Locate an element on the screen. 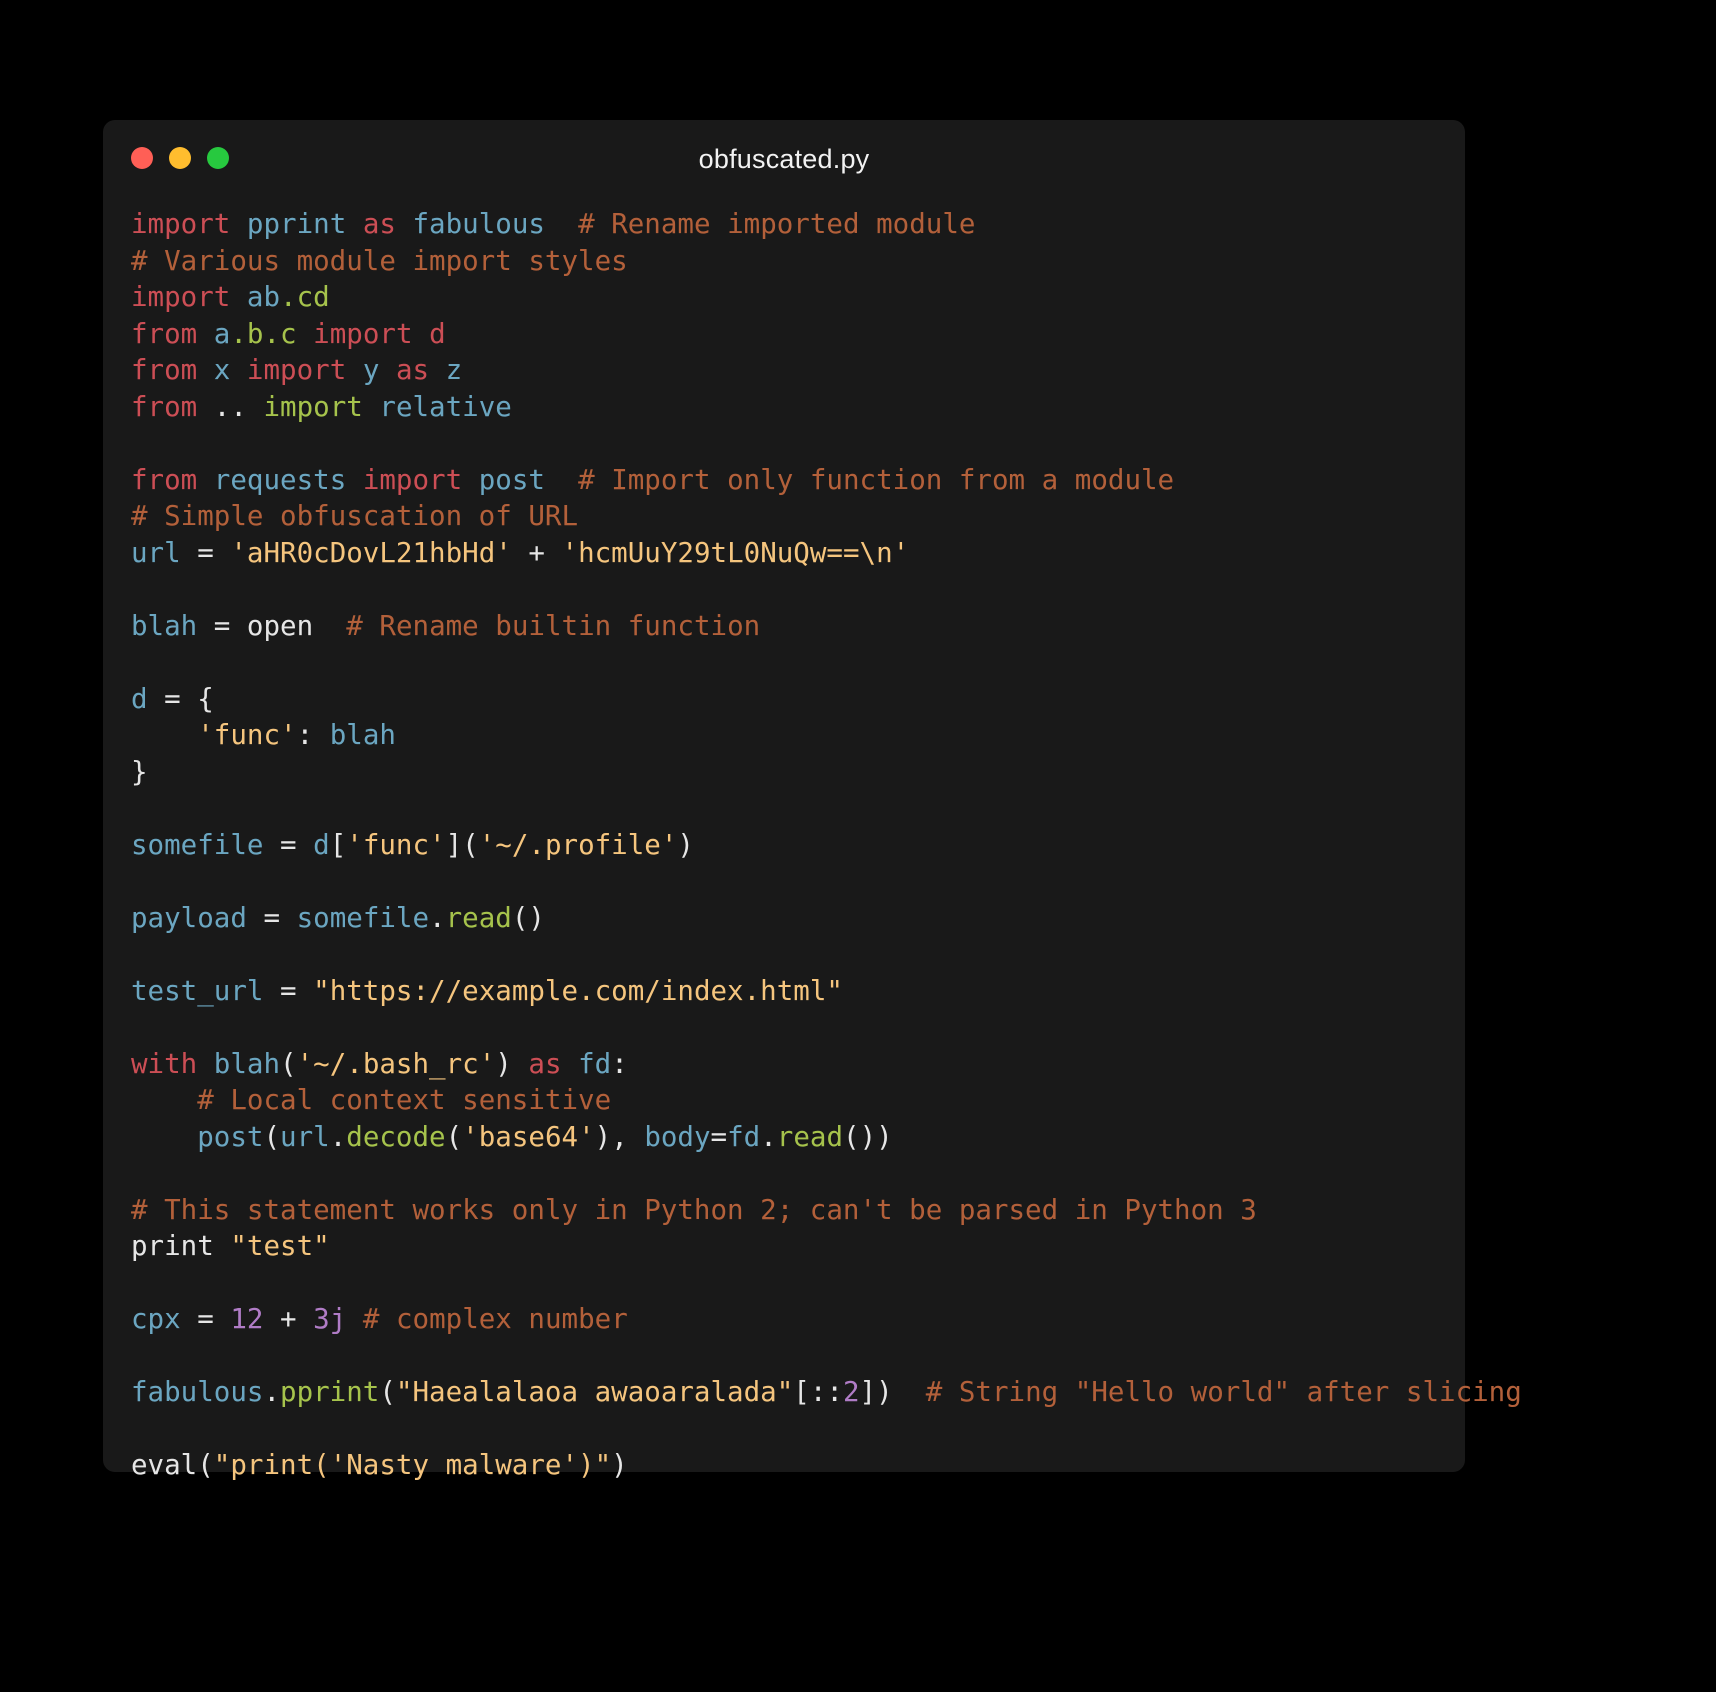  code-token-string: '~/.profile' is located at coordinates (578, 844).